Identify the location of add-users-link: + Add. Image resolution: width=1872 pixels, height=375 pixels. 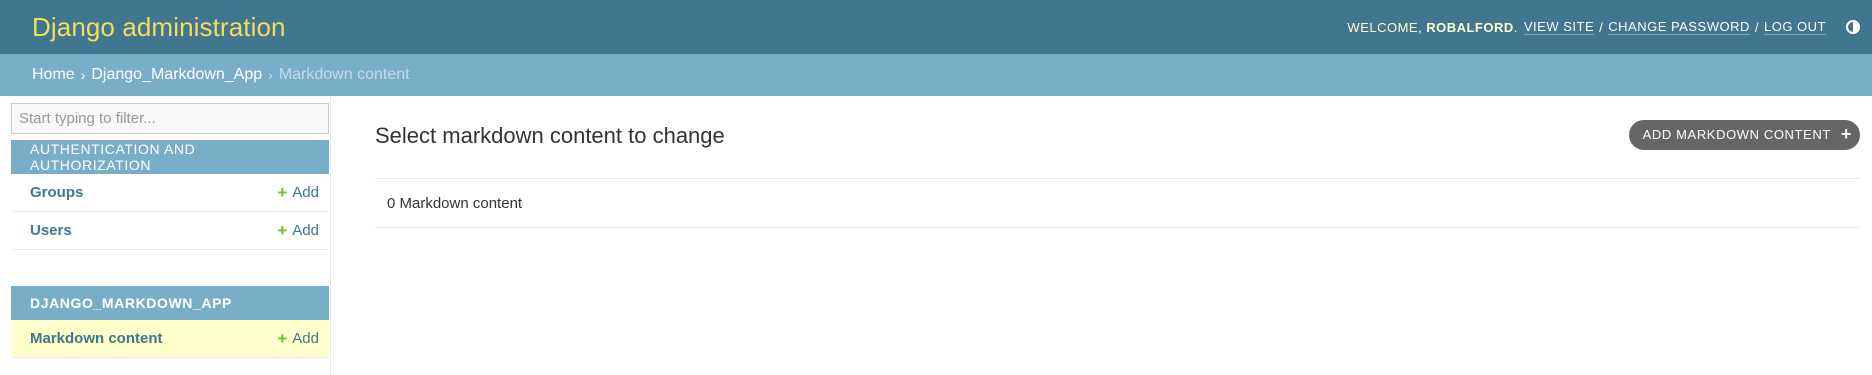
(298, 231).